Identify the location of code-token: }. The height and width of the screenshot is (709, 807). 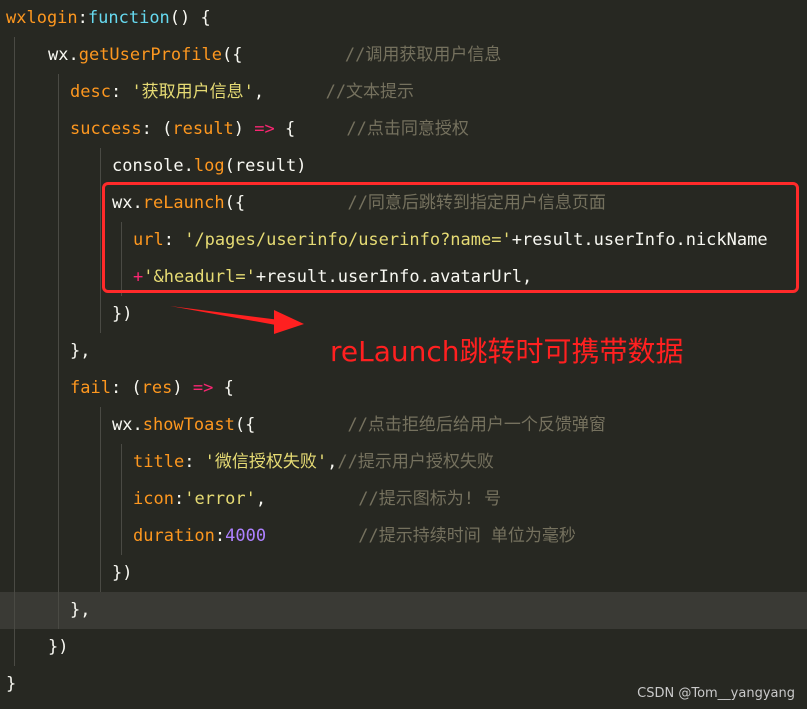
(11, 684).